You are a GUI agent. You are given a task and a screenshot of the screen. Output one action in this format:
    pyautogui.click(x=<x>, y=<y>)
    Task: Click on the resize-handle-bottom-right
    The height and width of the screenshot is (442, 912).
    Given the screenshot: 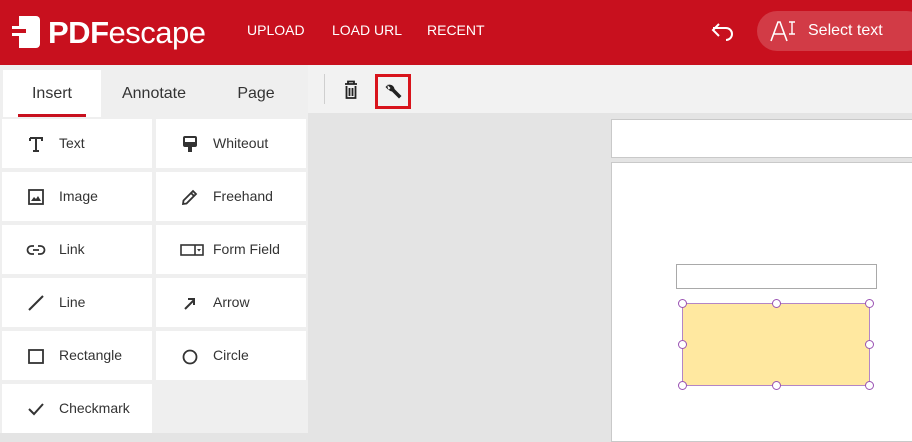 What is the action you would take?
    pyautogui.click(x=869, y=385)
    